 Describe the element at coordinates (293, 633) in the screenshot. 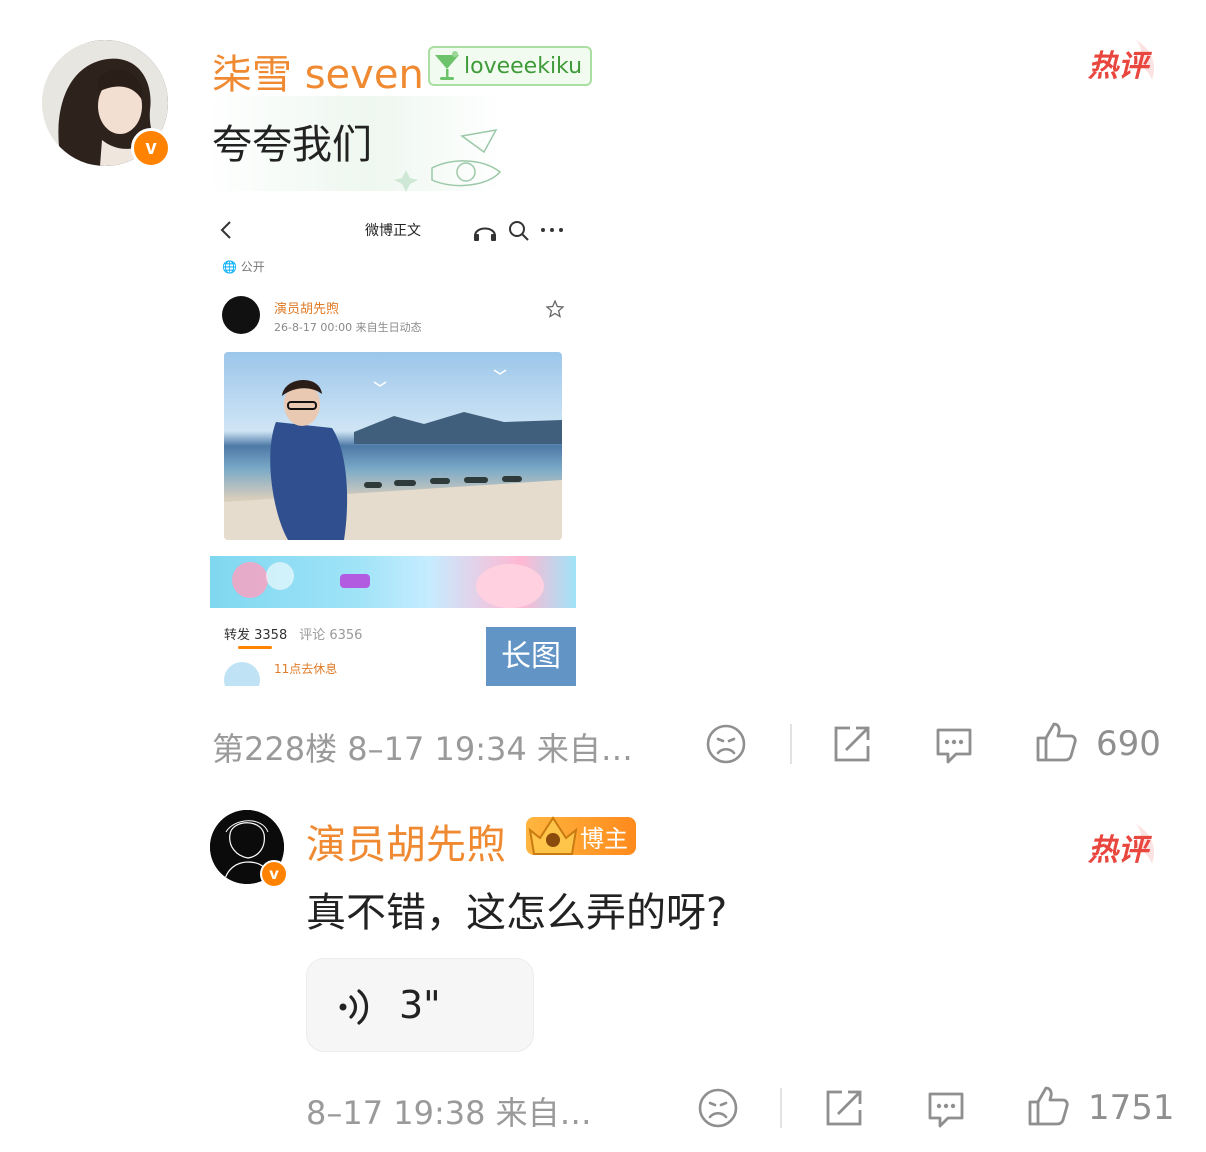

I see `embedded-tabs: 转发 3358 评论 6356` at that location.